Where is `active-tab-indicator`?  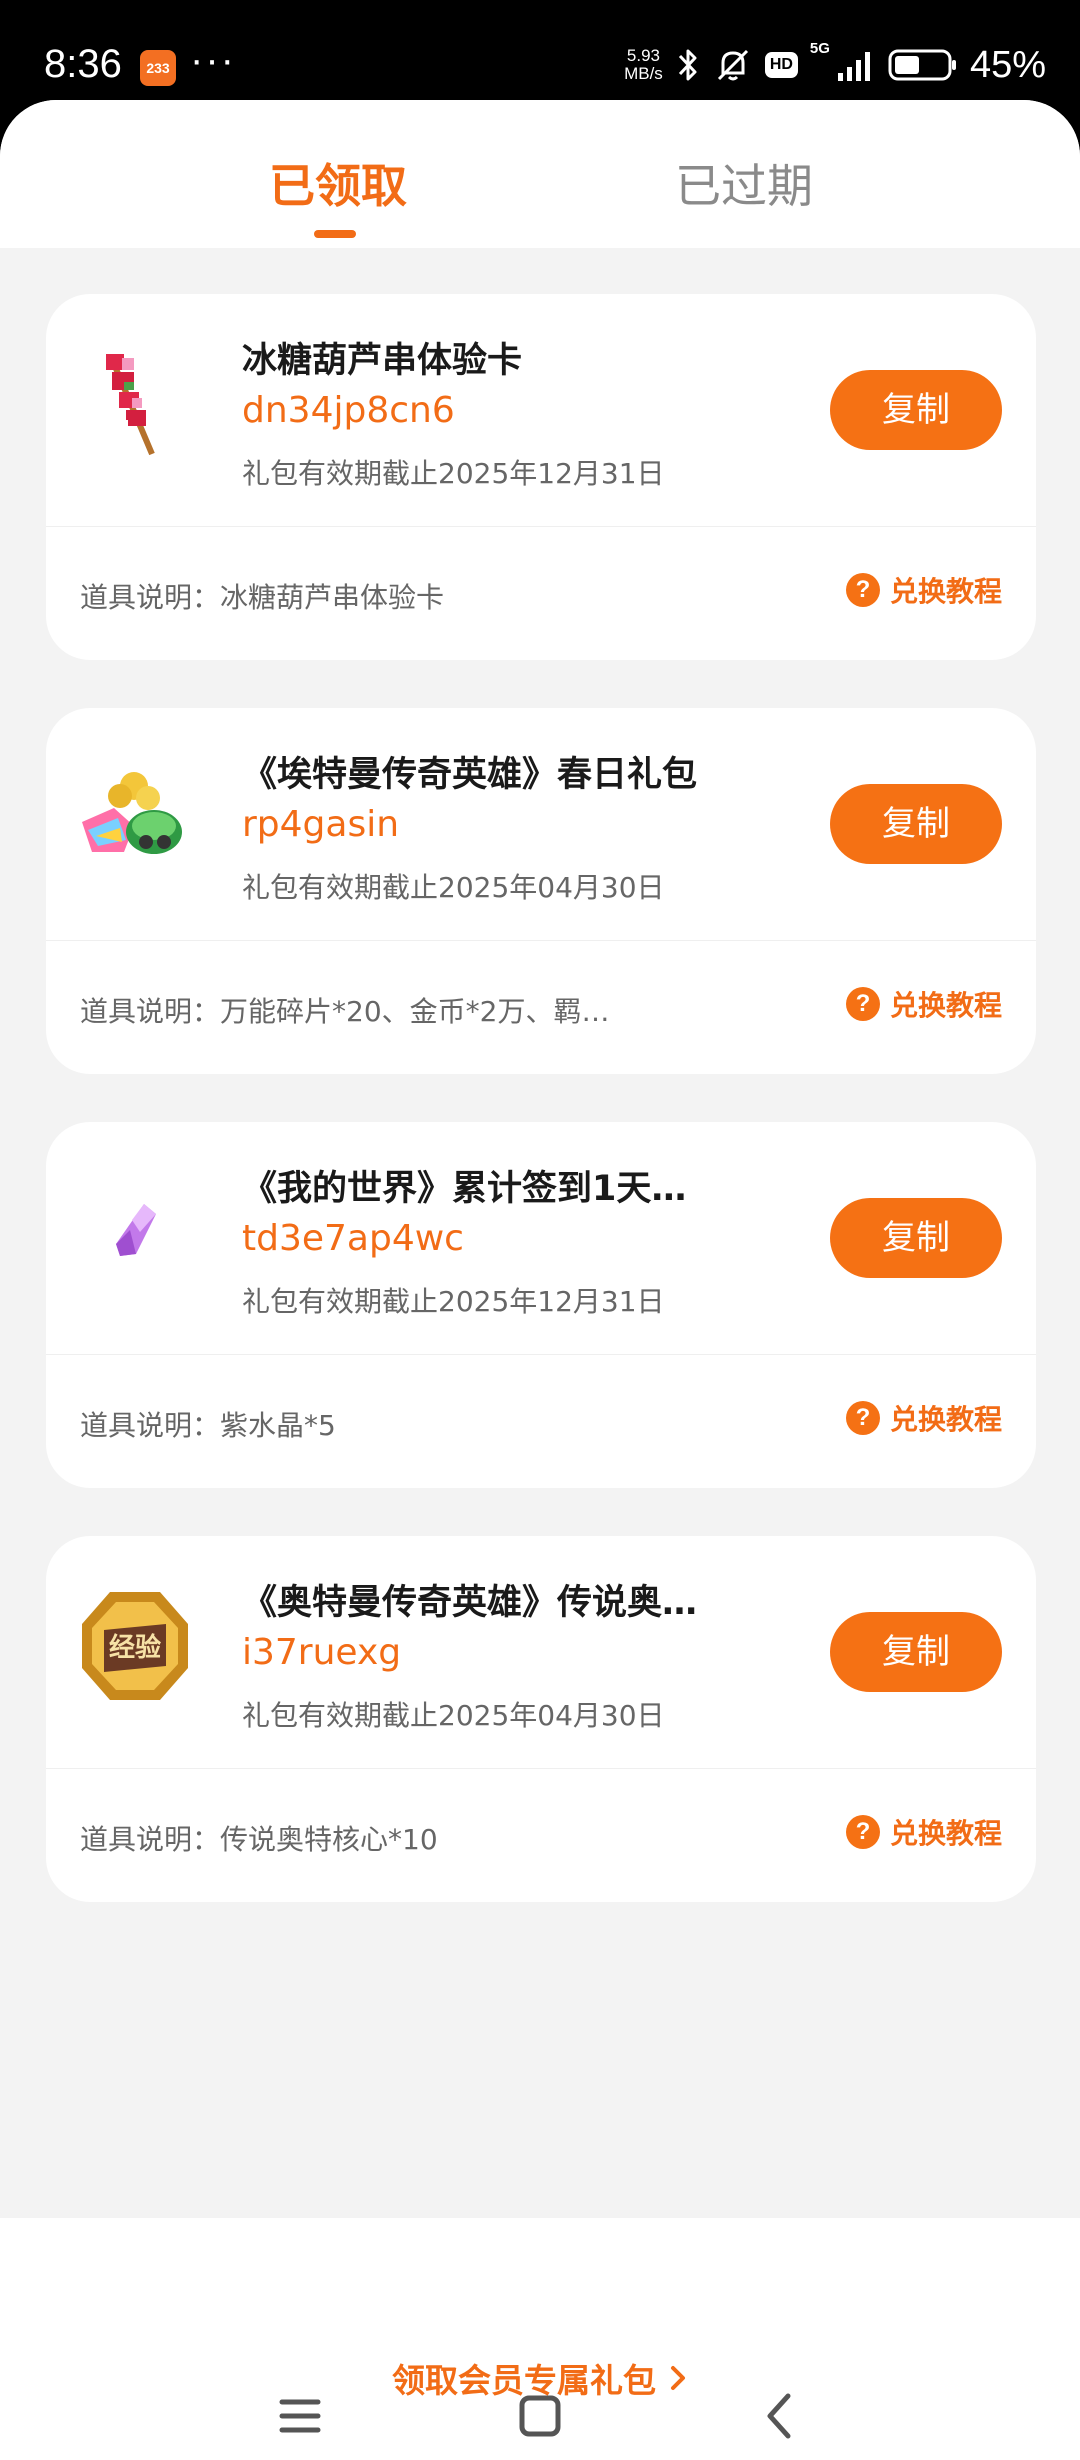
active-tab-indicator is located at coordinates (335, 234).